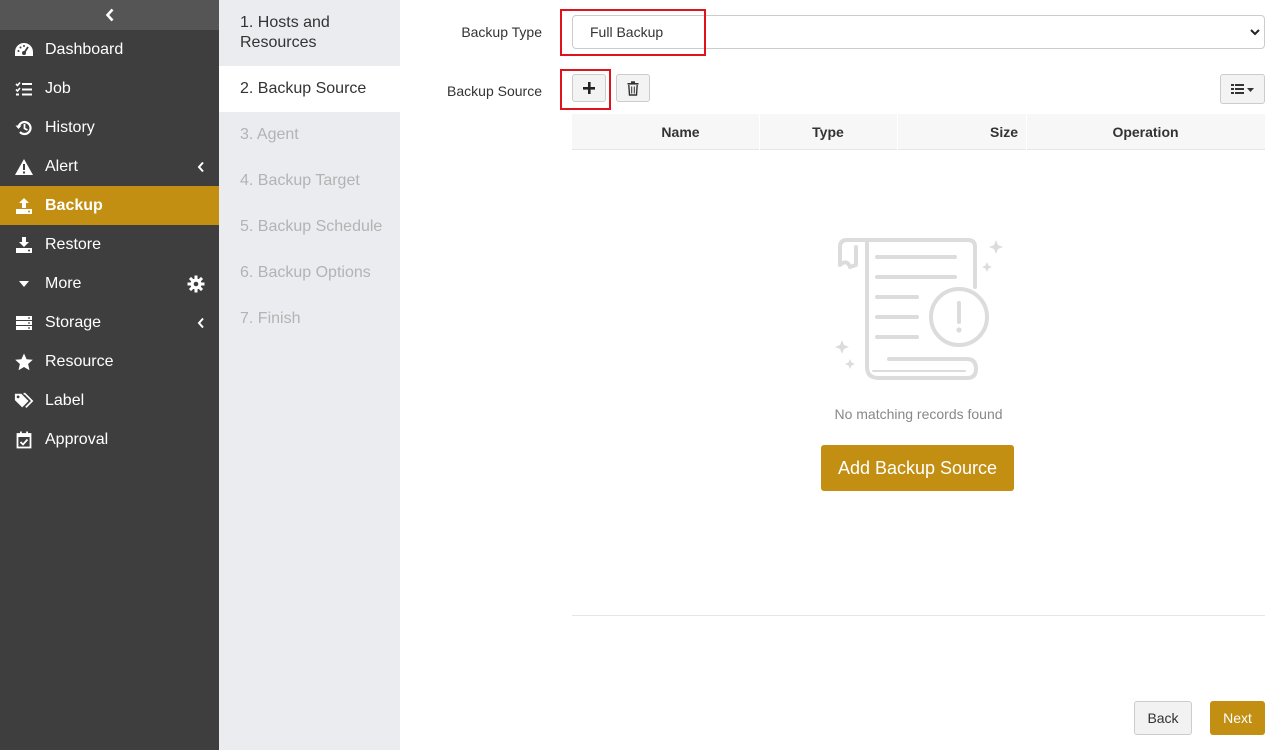  What do you see at coordinates (917, 468) in the screenshot?
I see `add-backup-source-button: Add Backup Source` at bounding box center [917, 468].